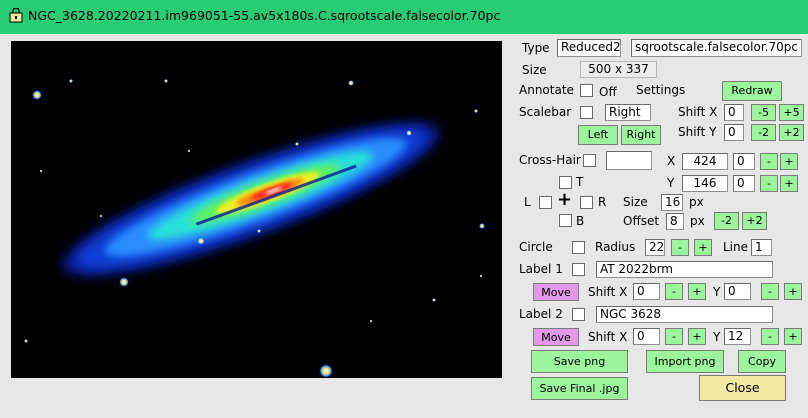  I want to click on crosshair-x-label: X, so click(671, 161).